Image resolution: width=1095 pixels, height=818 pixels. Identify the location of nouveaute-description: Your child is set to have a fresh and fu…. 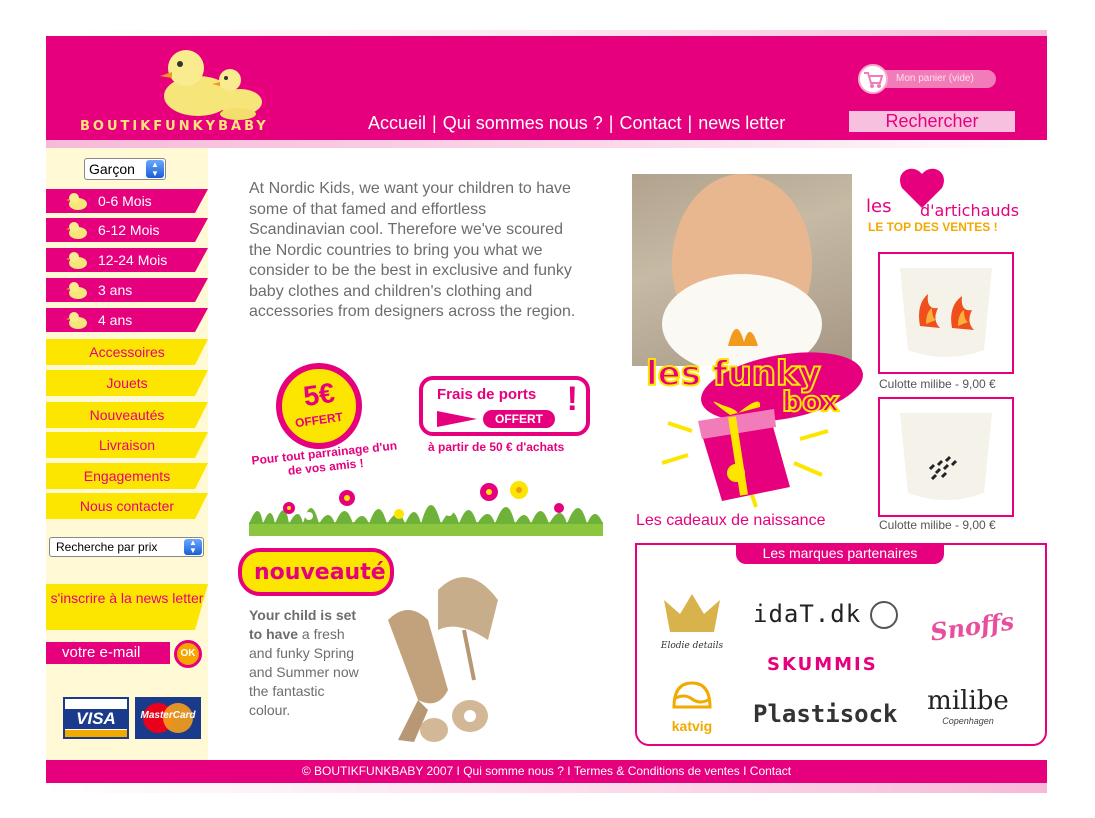
(307, 663).